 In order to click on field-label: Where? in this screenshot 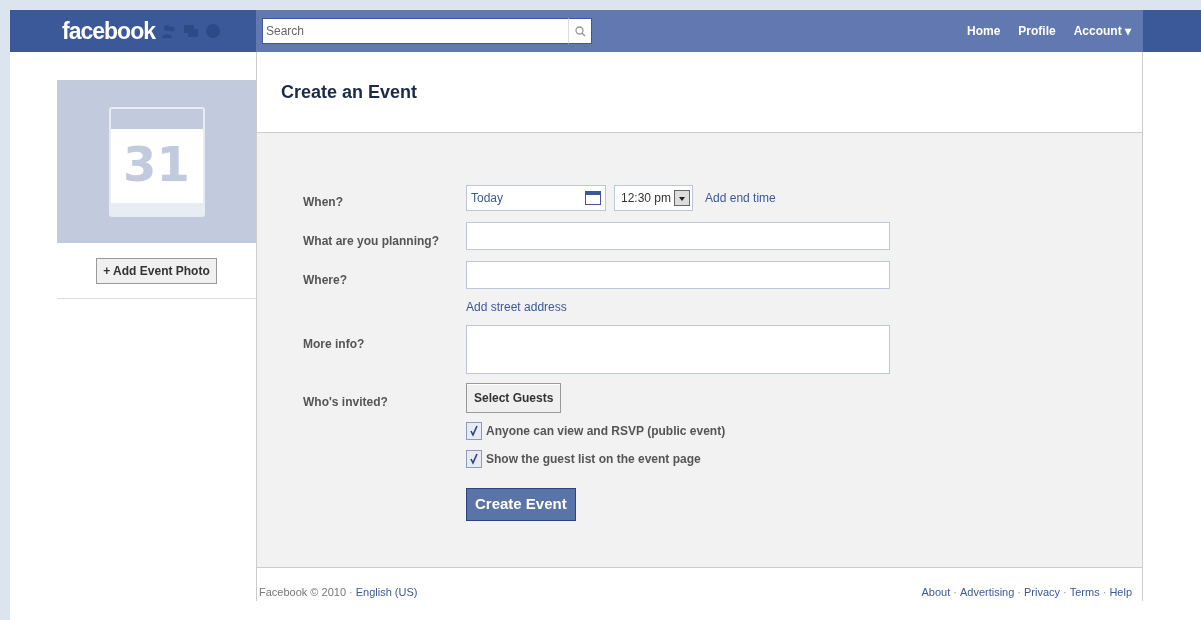, I will do `click(325, 280)`.